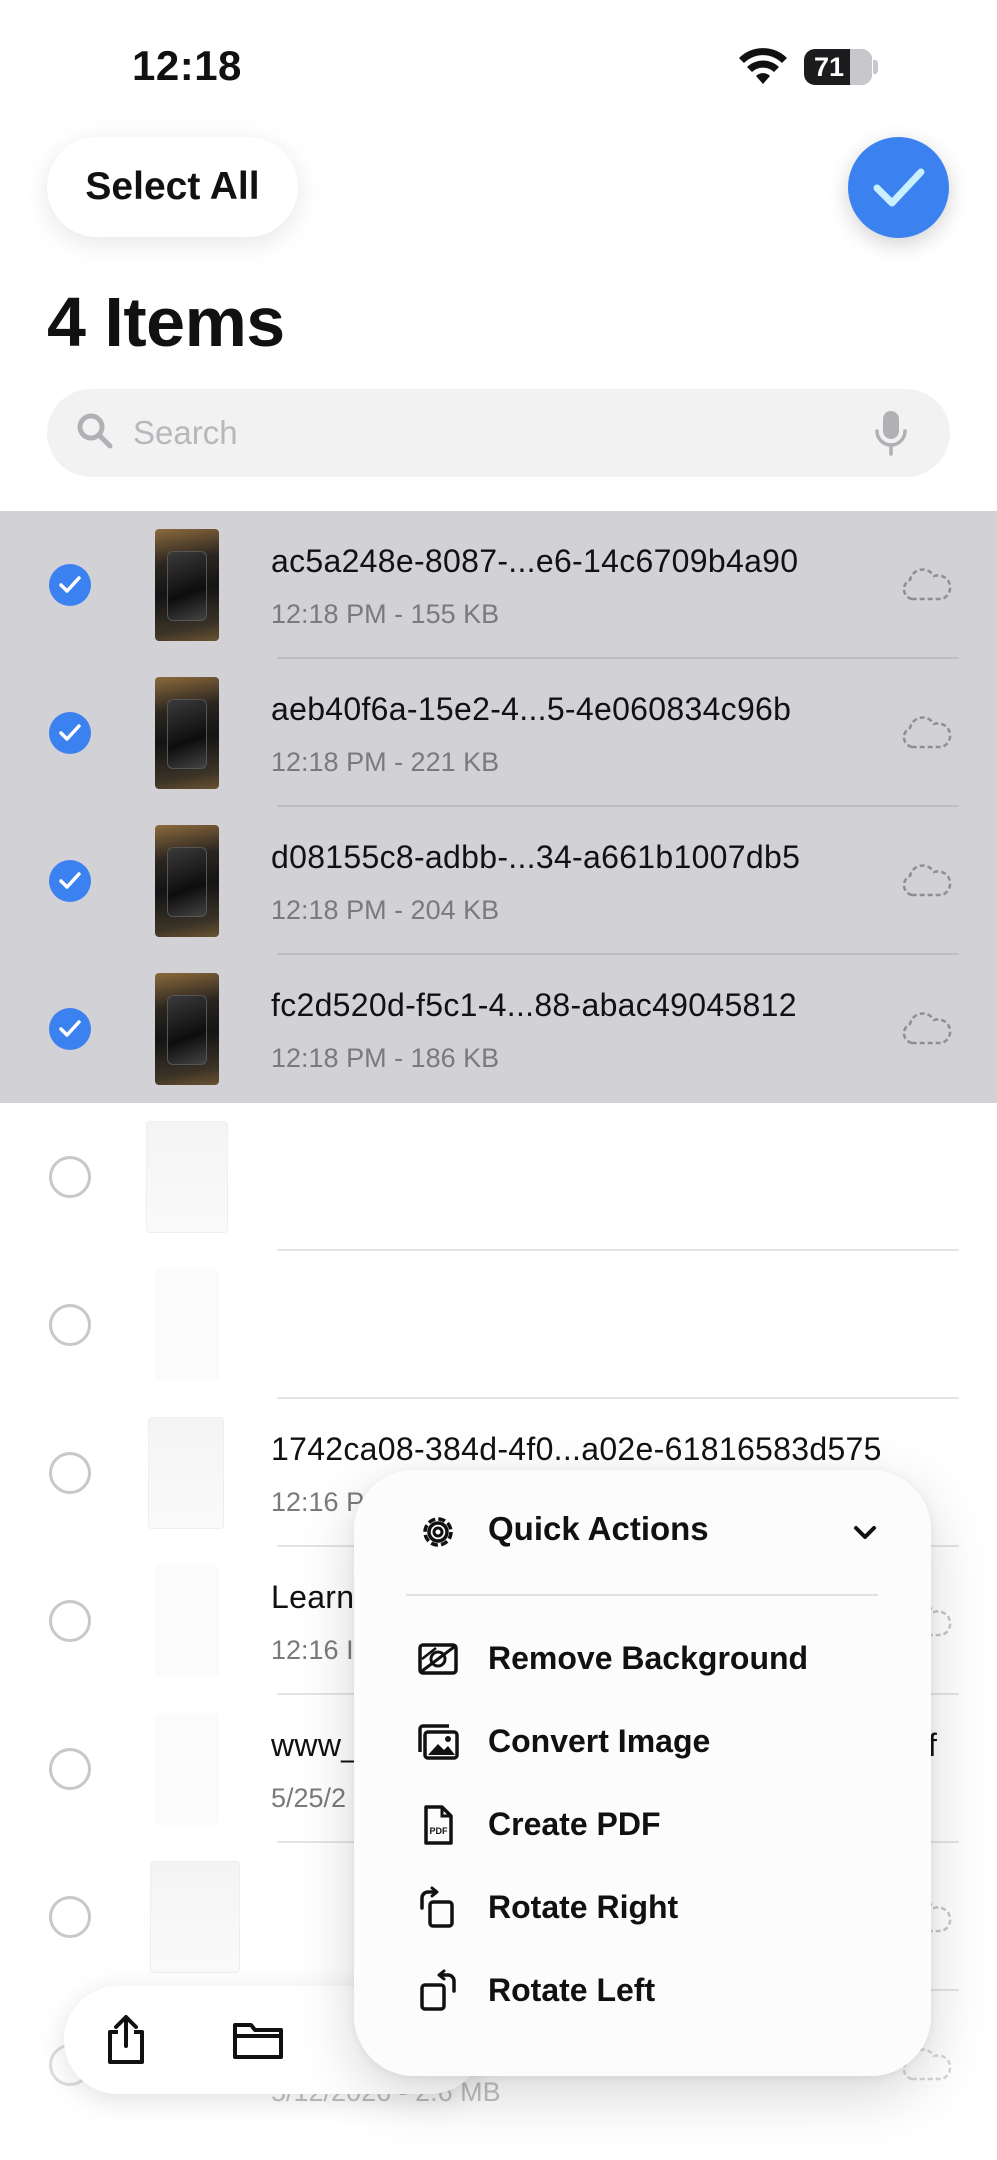  I want to click on file-name: fc2d520d-f5c1-4...88-abac49045812, so click(534, 1005).